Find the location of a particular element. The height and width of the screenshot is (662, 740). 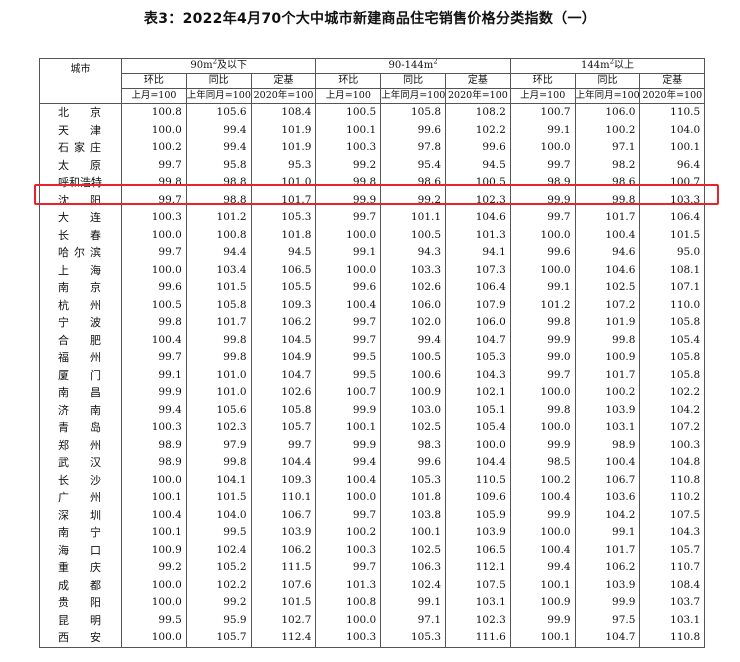

value-cell: 103.7 is located at coordinates (672, 603).